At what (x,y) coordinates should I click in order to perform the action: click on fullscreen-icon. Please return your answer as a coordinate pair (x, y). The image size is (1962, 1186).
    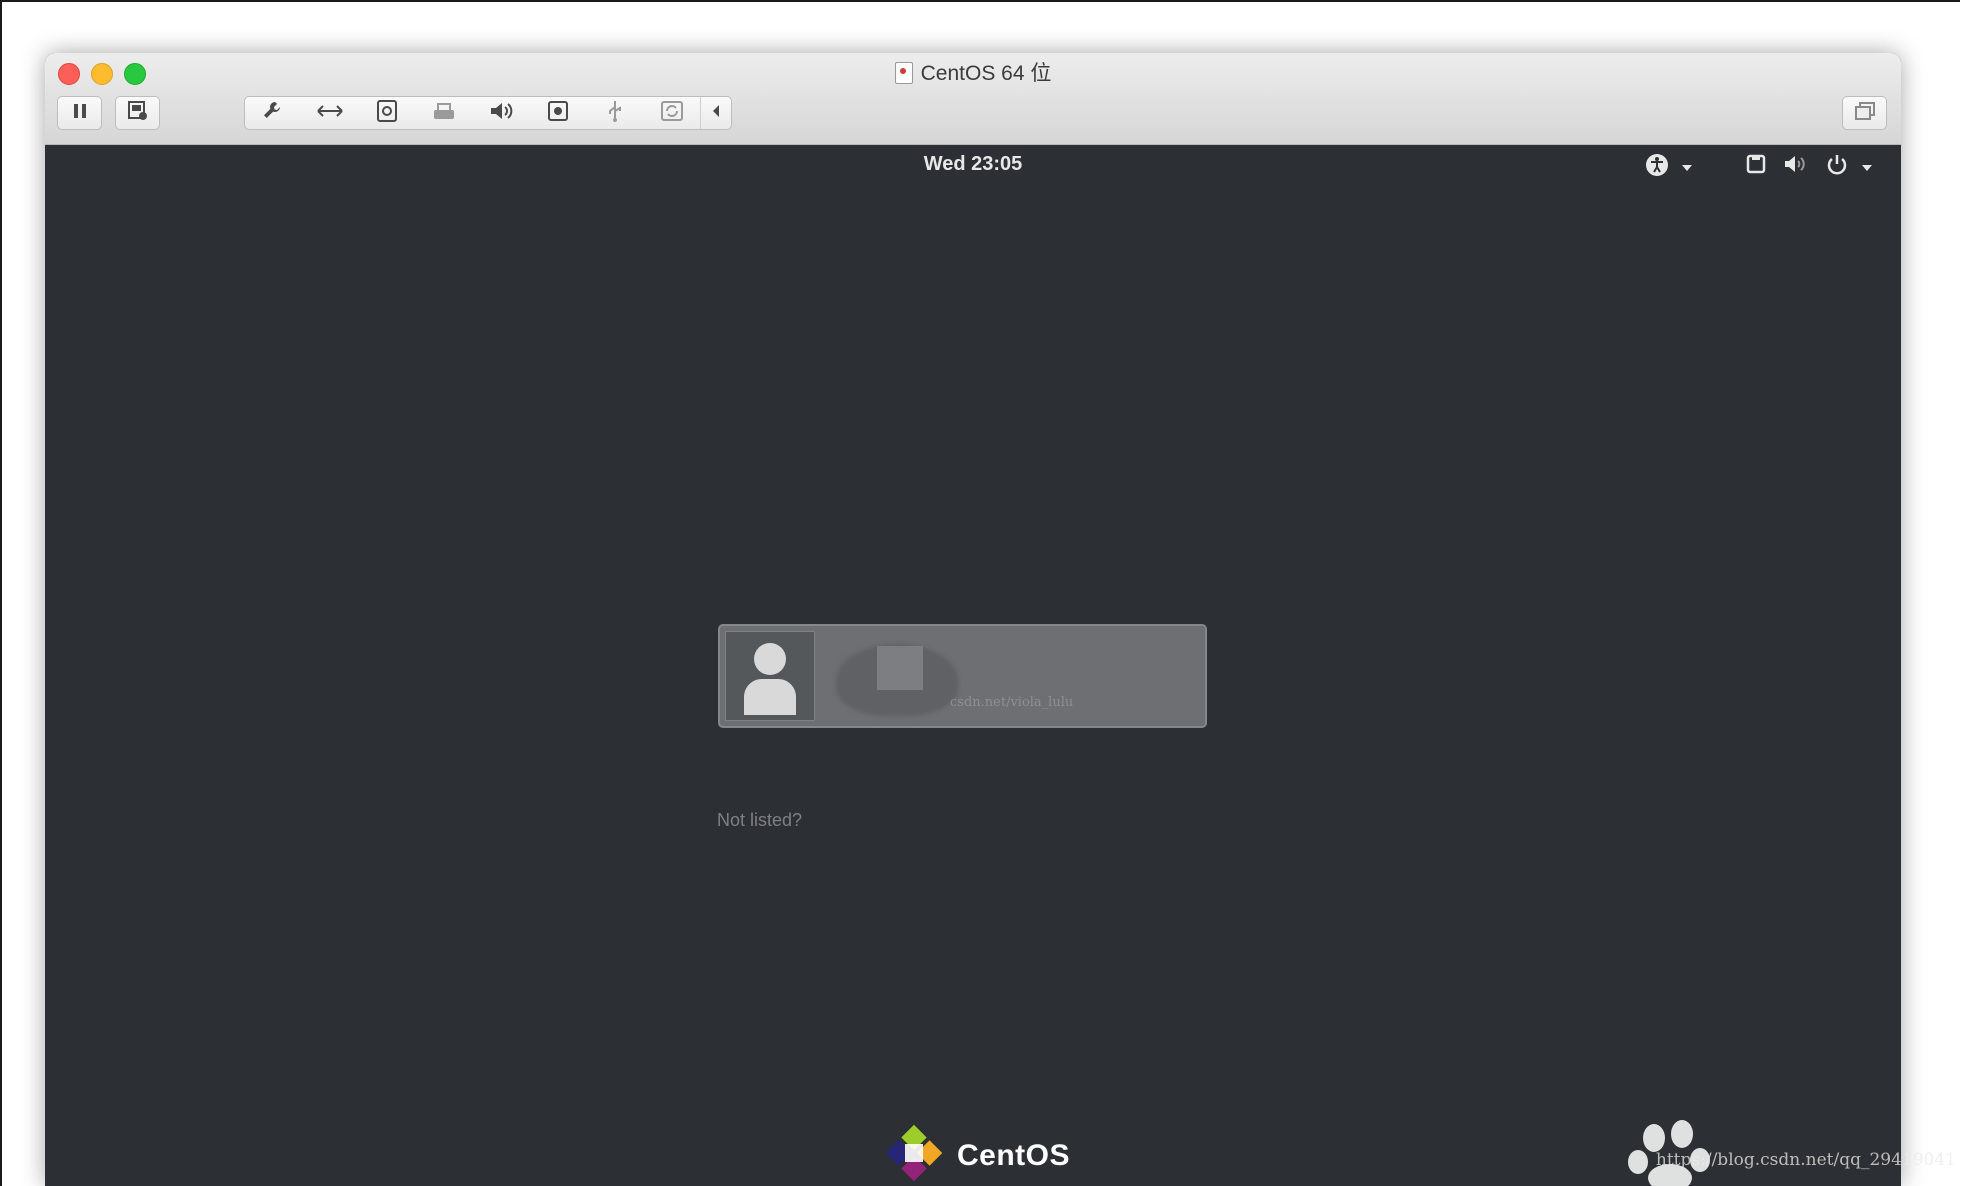
    Looking at the image, I should click on (1865, 113).